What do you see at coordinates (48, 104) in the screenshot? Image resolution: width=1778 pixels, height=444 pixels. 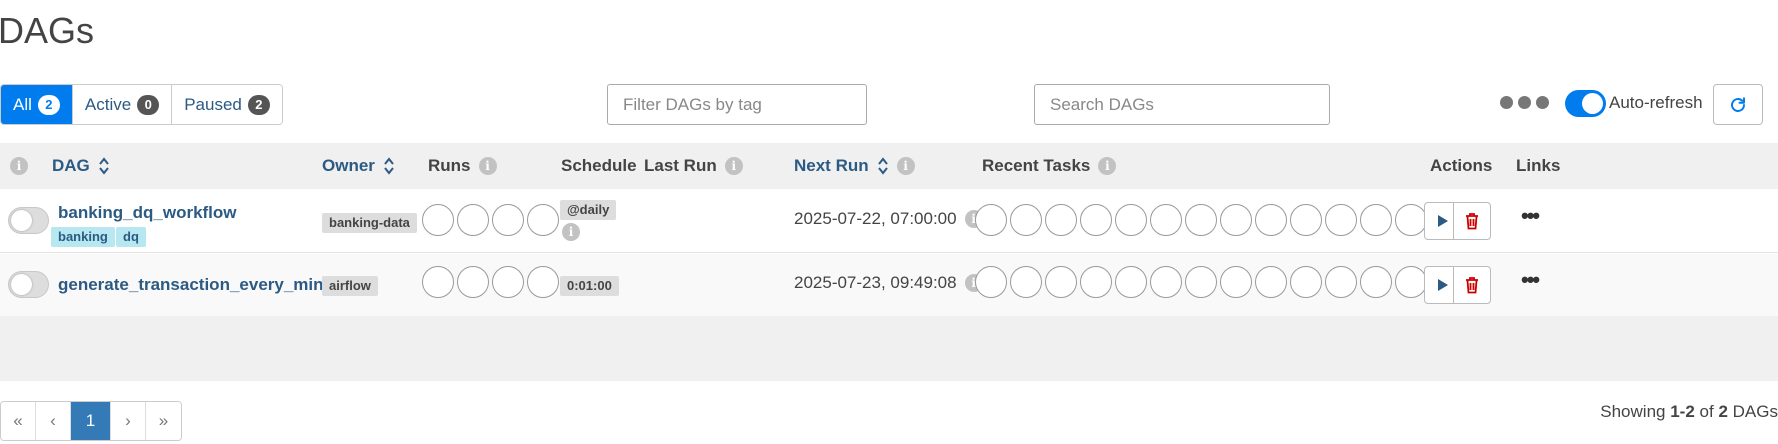 I see `filter-all-count: 2` at bounding box center [48, 104].